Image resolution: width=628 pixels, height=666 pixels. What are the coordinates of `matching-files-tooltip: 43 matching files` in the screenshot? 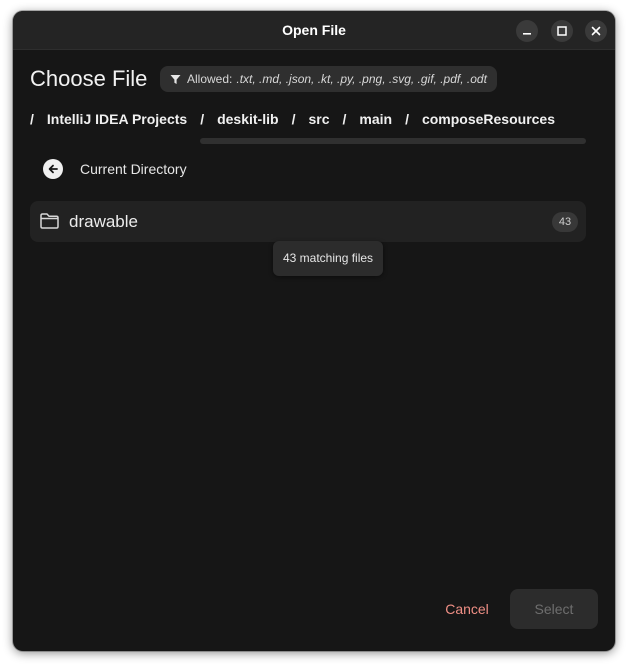 It's located at (328, 258).